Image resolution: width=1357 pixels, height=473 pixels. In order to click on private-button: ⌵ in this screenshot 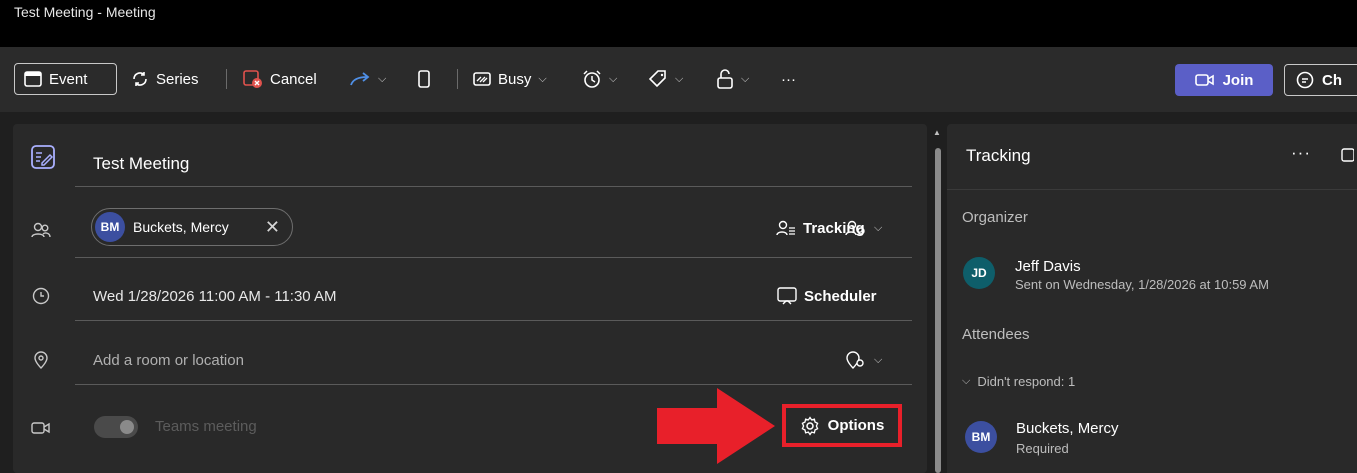, I will do `click(732, 79)`.